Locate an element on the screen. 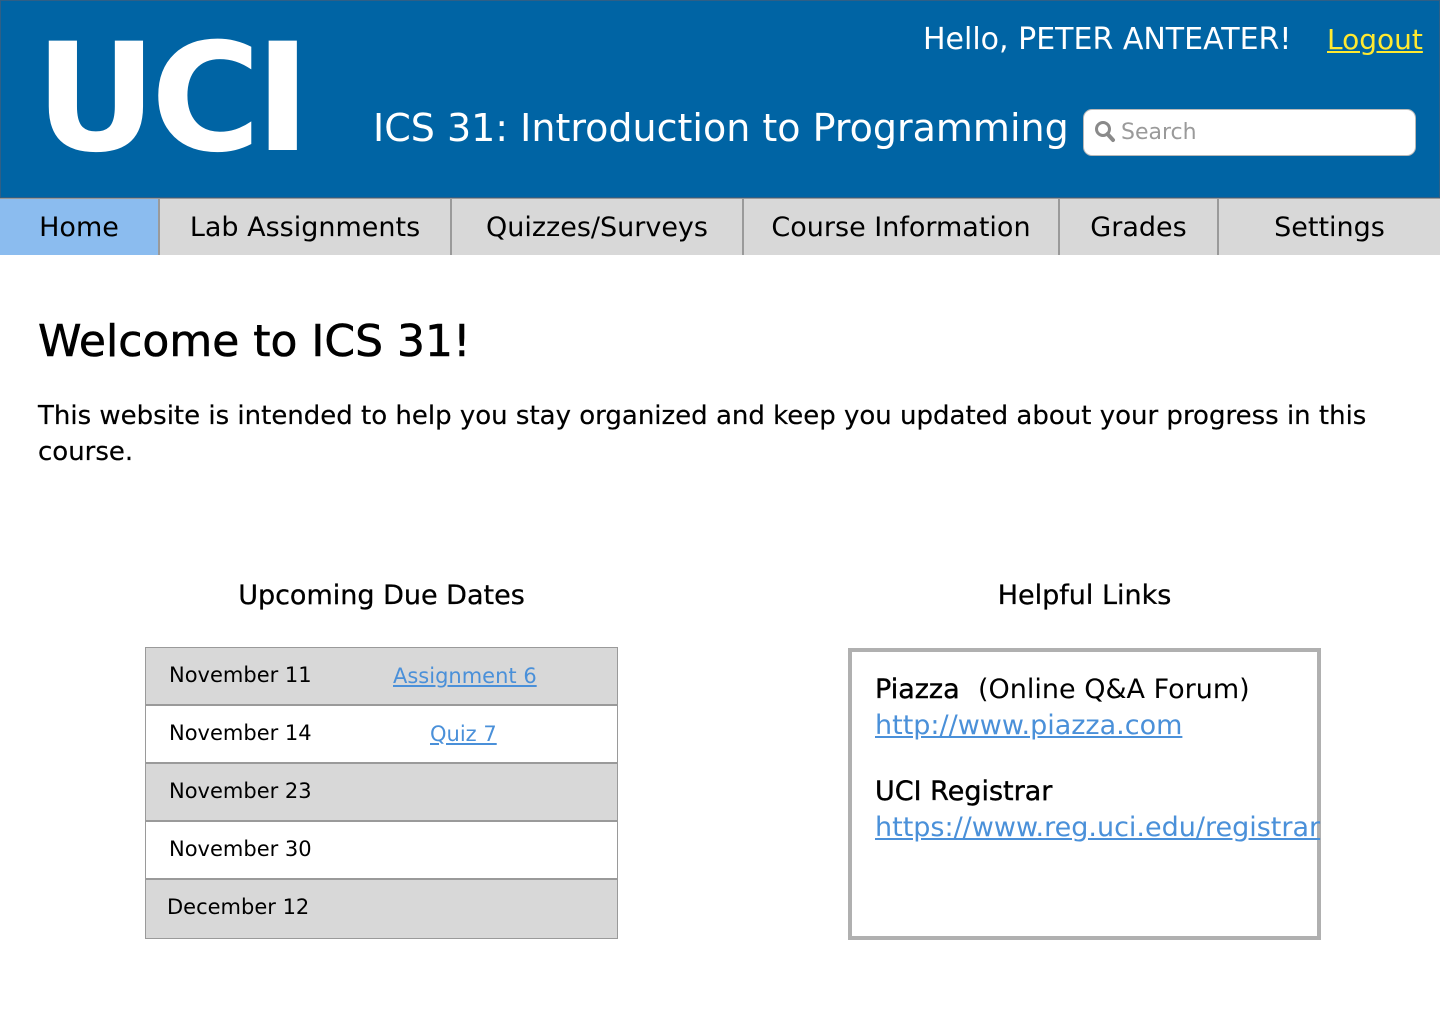  piazza-description: (Online Q&A Forum) is located at coordinates (1114, 689).